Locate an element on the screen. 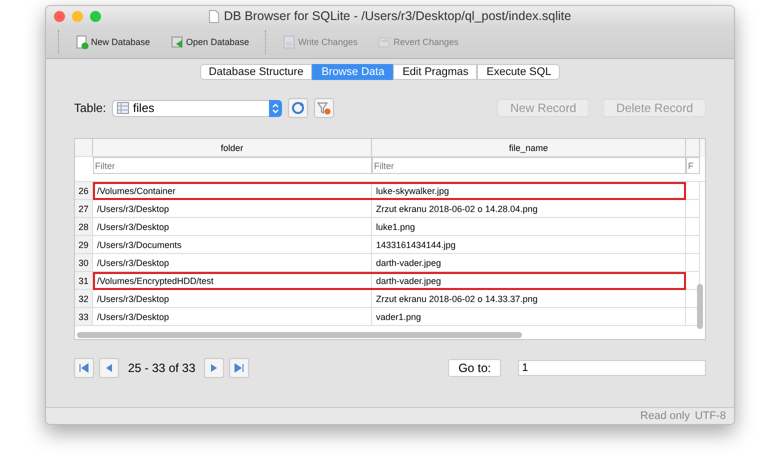 The image size is (780, 470). previous-page-button is located at coordinates (109, 368).